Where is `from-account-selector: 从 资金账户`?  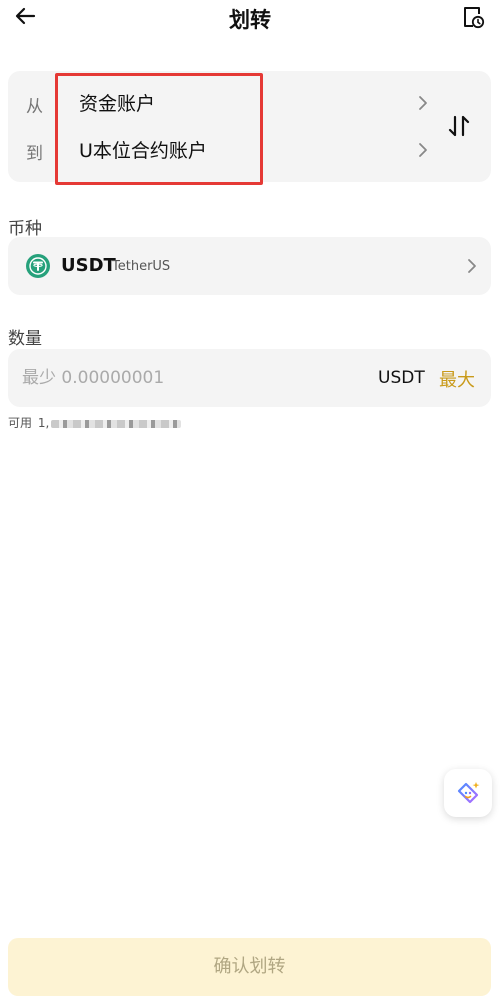 from-account-selector: 从 资金账户 is located at coordinates (228, 103).